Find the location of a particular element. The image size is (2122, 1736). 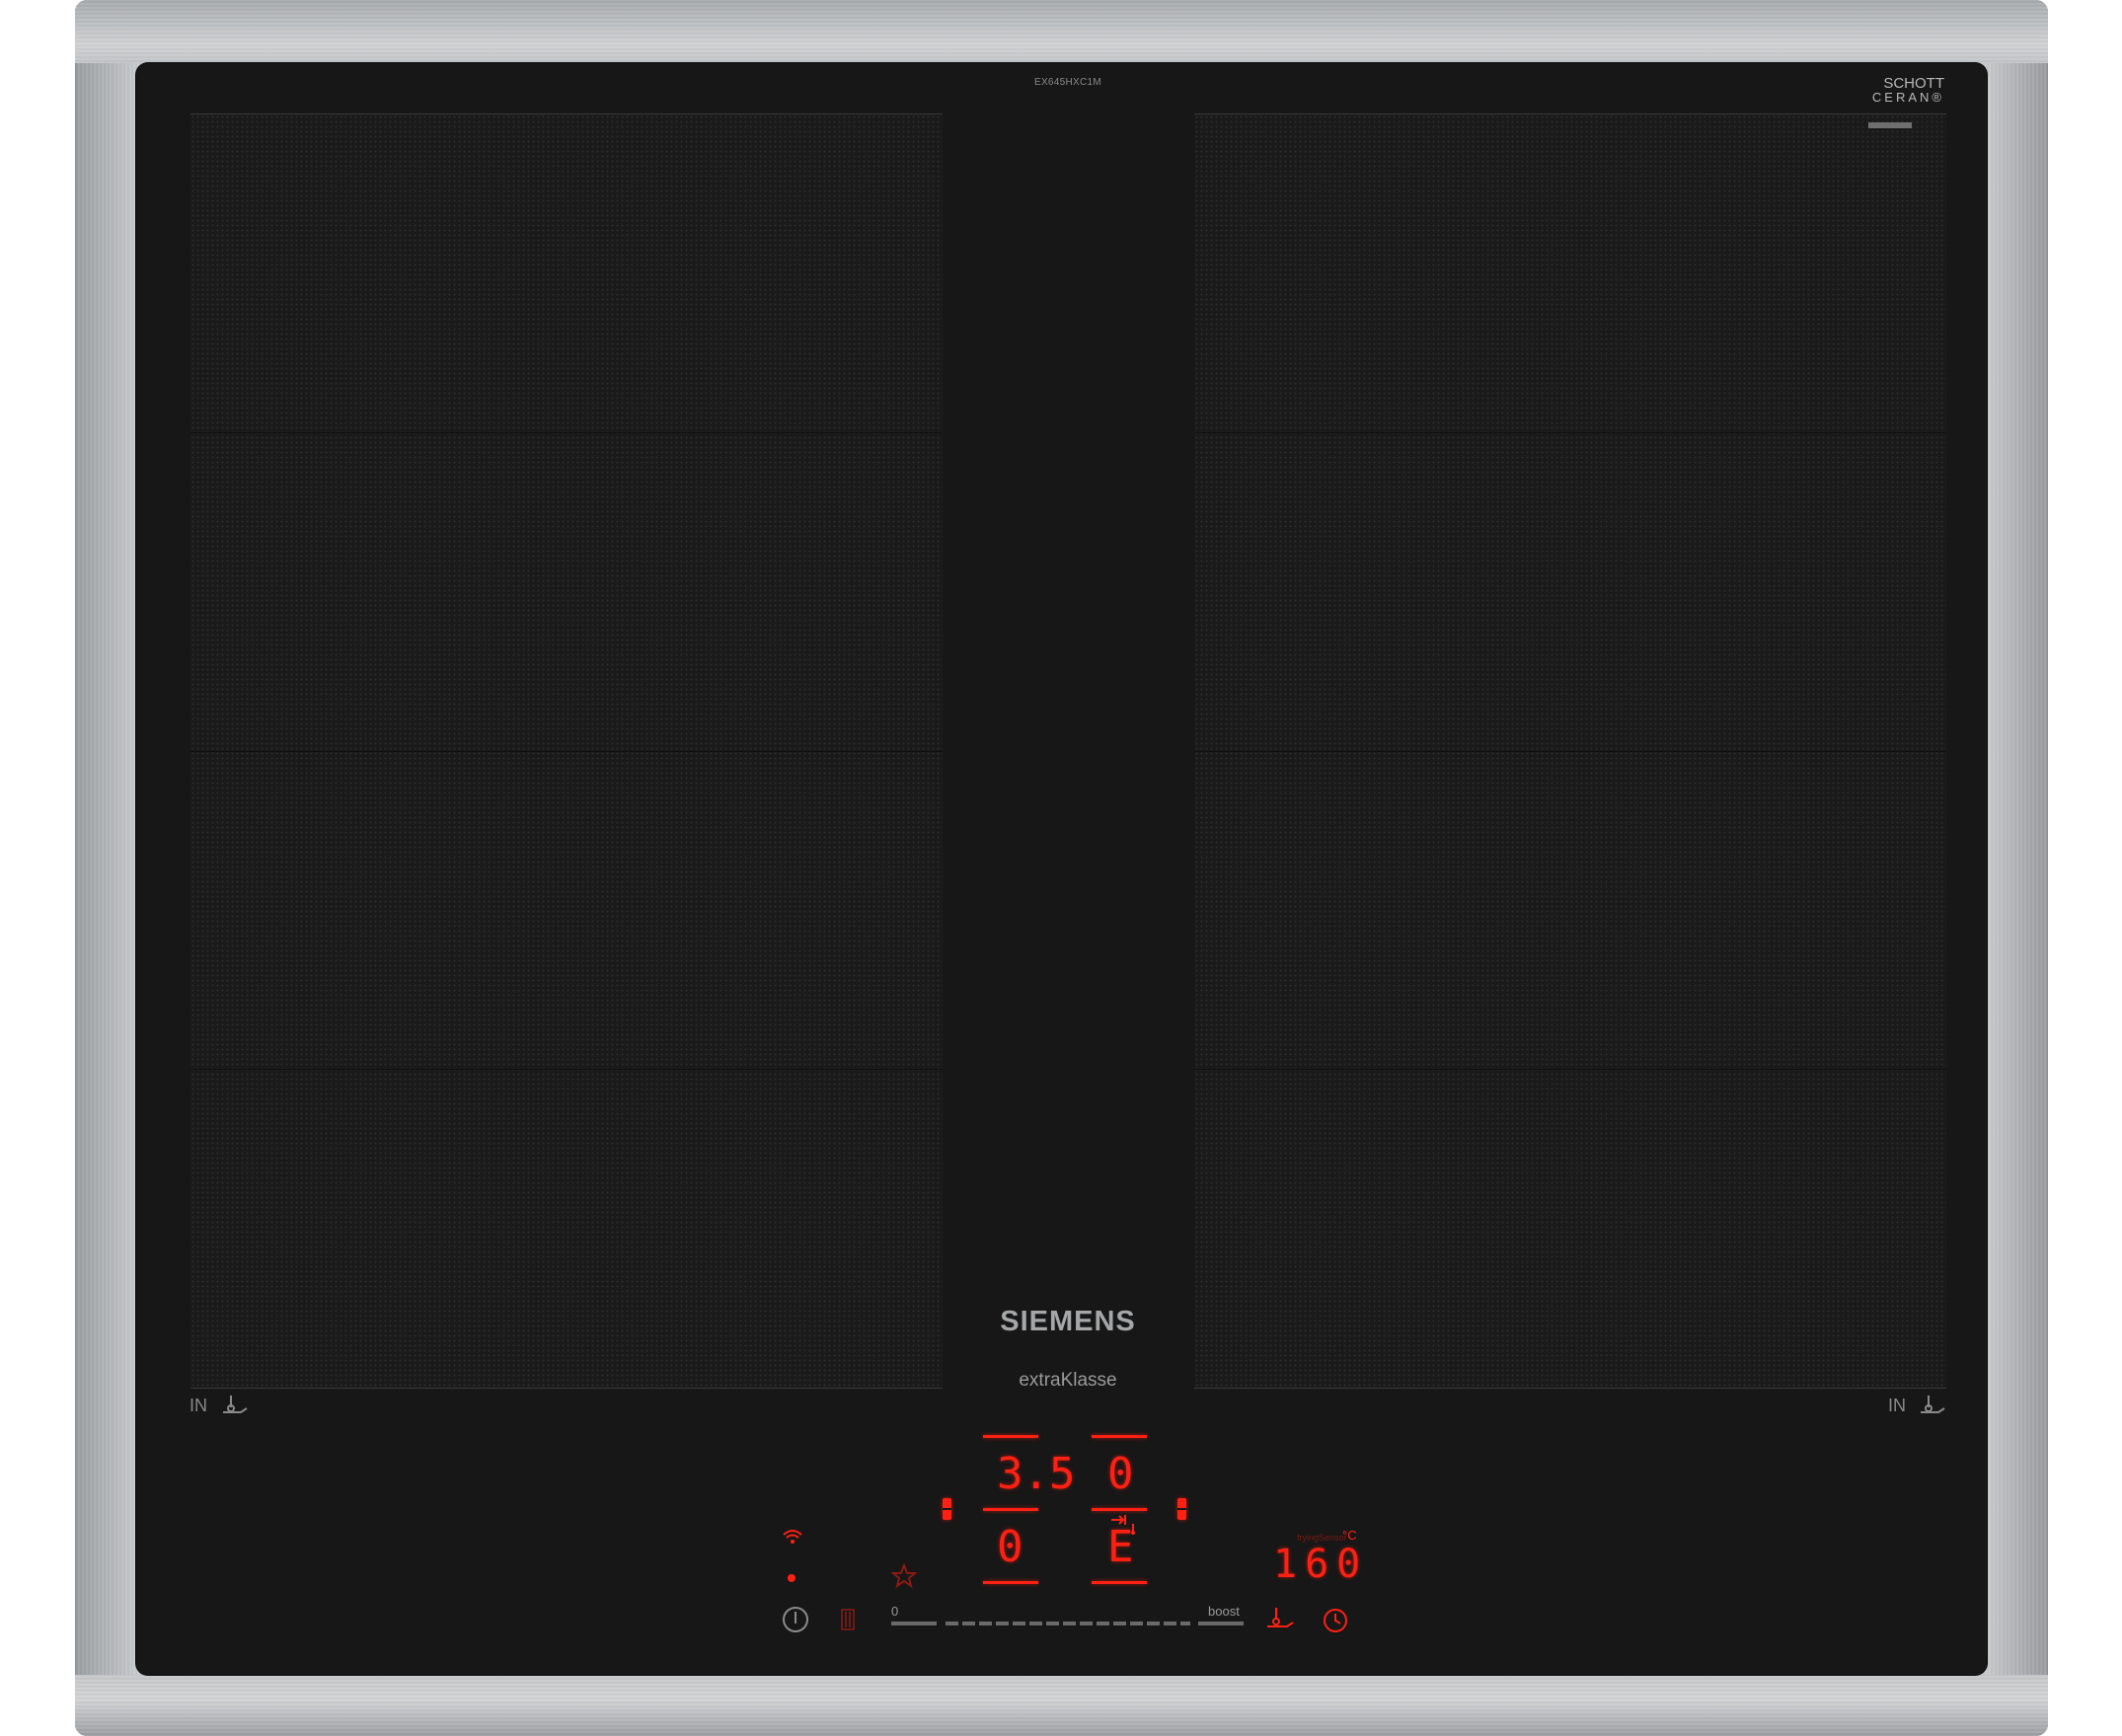

wifi-icon is located at coordinates (792, 1537).